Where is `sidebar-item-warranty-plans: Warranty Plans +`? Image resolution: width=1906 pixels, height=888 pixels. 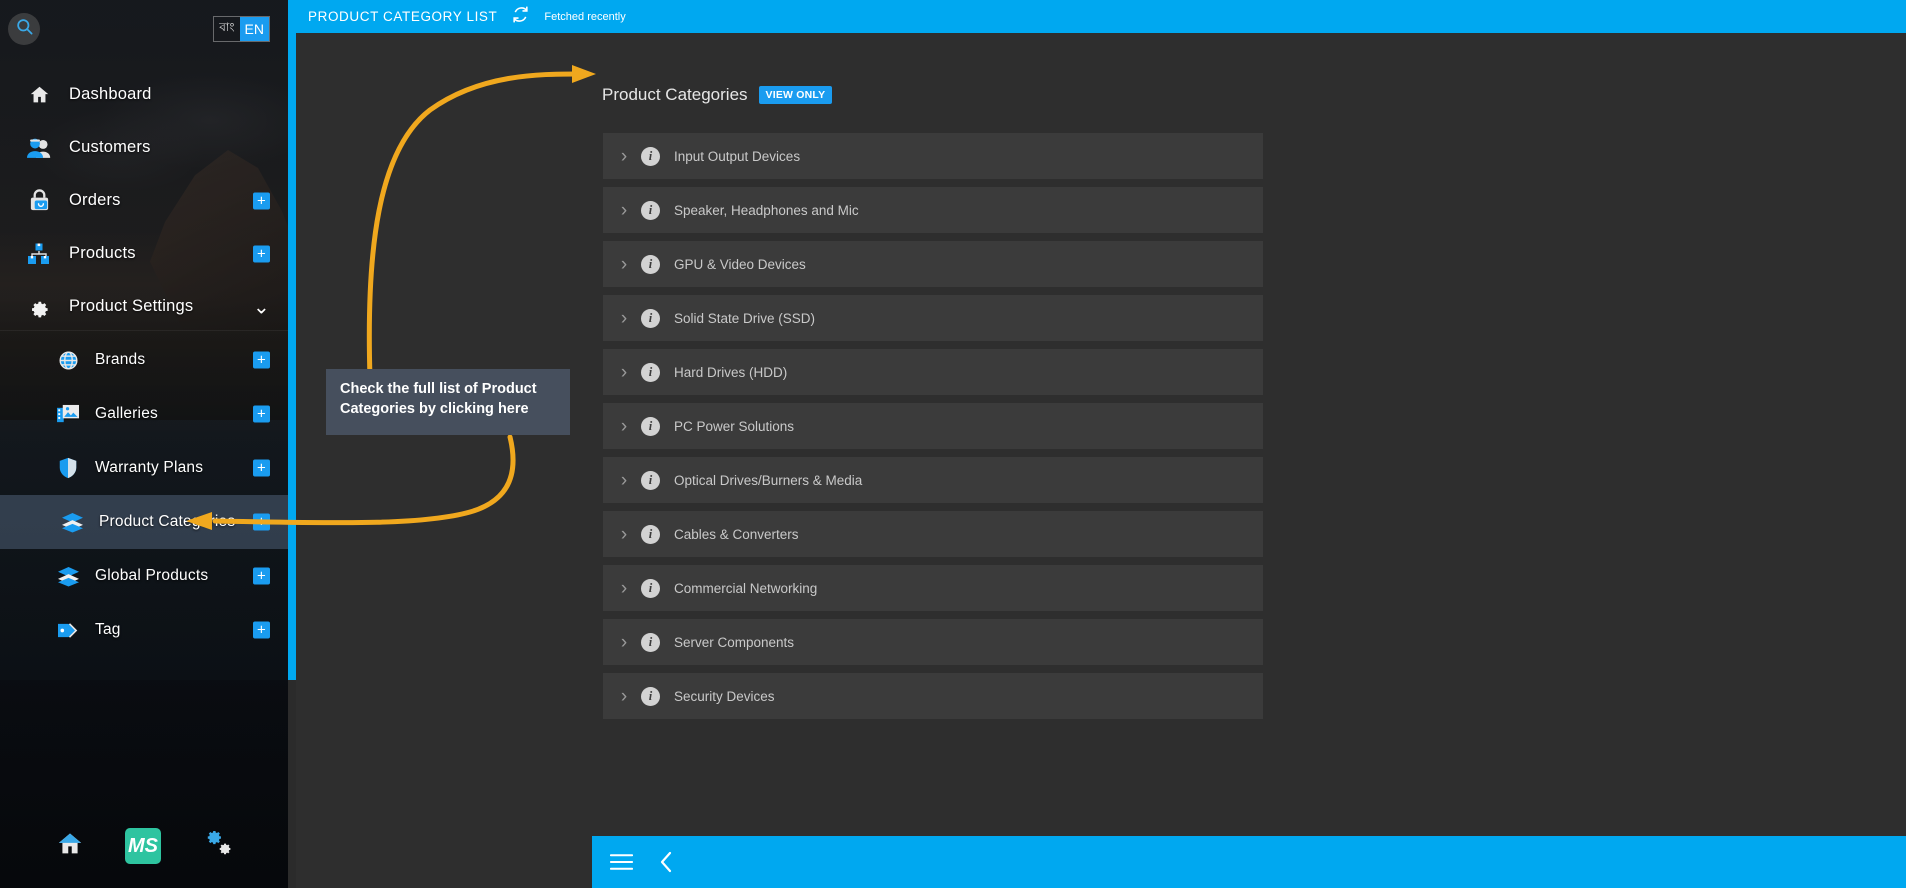 sidebar-item-warranty-plans: Warranty Plans + is located at coordinates (144, 468).